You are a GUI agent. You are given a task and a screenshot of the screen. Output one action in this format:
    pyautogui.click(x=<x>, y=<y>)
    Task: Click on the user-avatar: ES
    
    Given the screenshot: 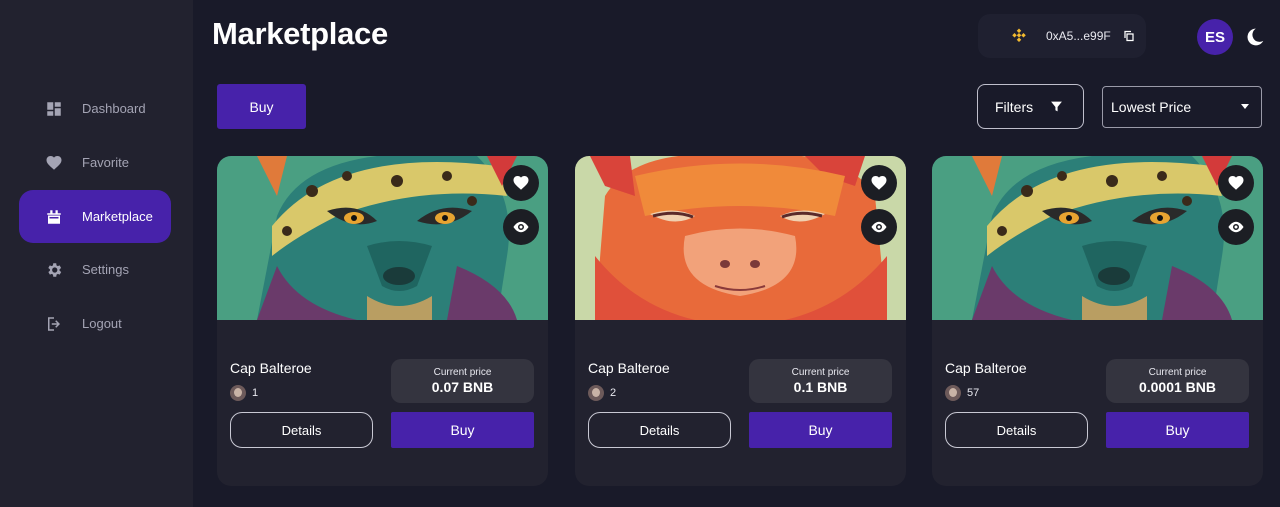 What is the action you would take?
    pyautogui.click(x=1215, y=37)
    